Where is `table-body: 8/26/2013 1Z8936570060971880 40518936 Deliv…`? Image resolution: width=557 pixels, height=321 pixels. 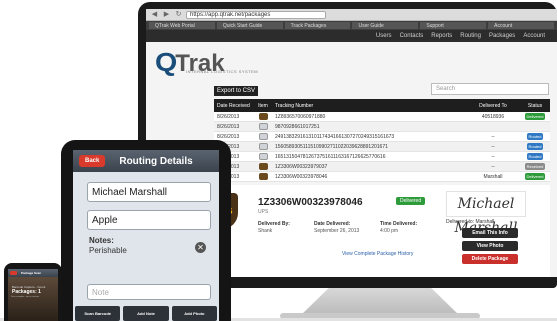
table-body: 8/26/2013 1Z8936570060971880 40518936 Deliv… is located at coordinates (382, 147).